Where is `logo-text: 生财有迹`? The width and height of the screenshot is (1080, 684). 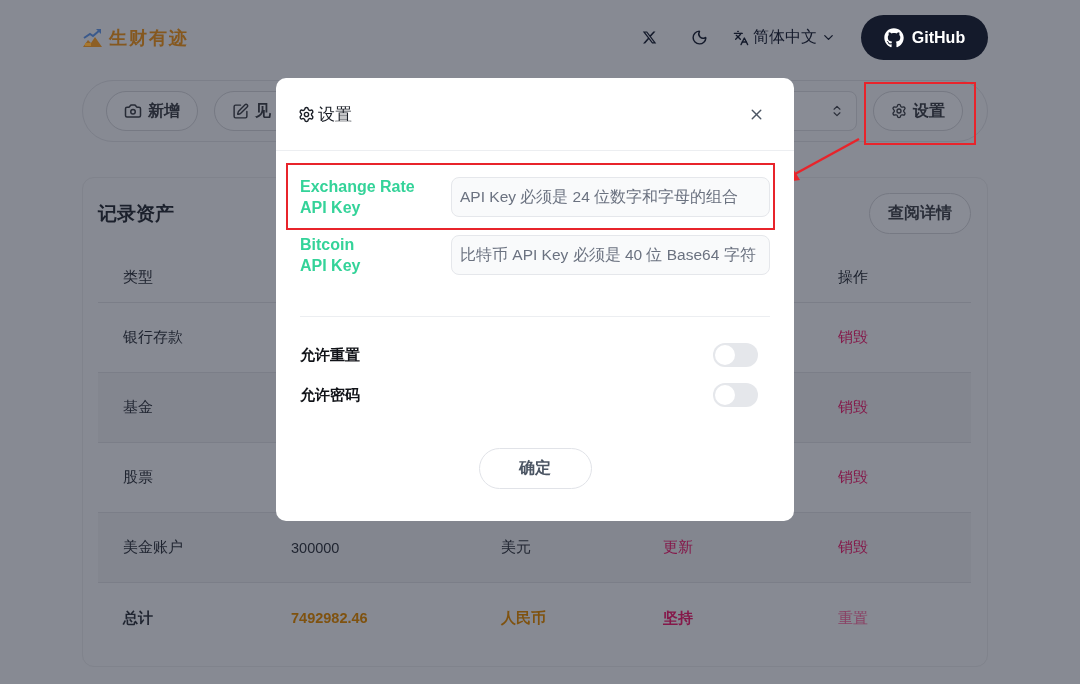 logo-text: 生财有迹 is located at coordinates (149, 37).